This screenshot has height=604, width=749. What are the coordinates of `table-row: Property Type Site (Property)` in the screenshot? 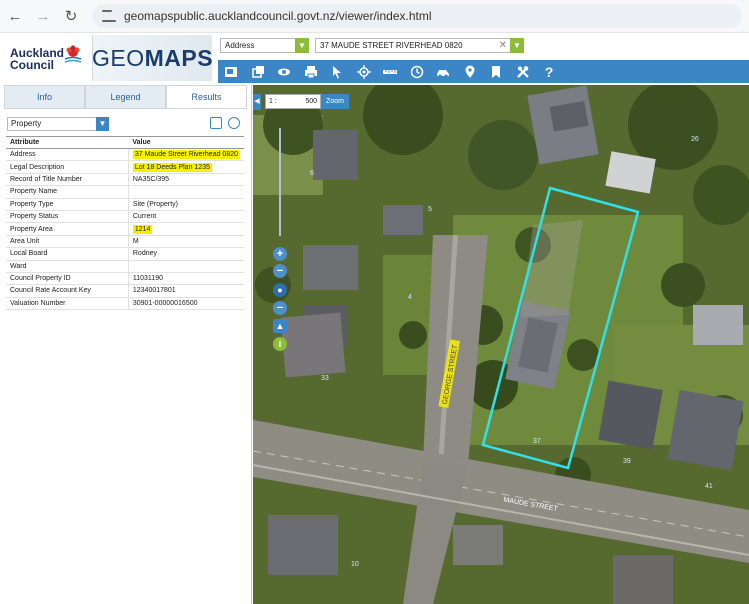 It's located at (125, 204).